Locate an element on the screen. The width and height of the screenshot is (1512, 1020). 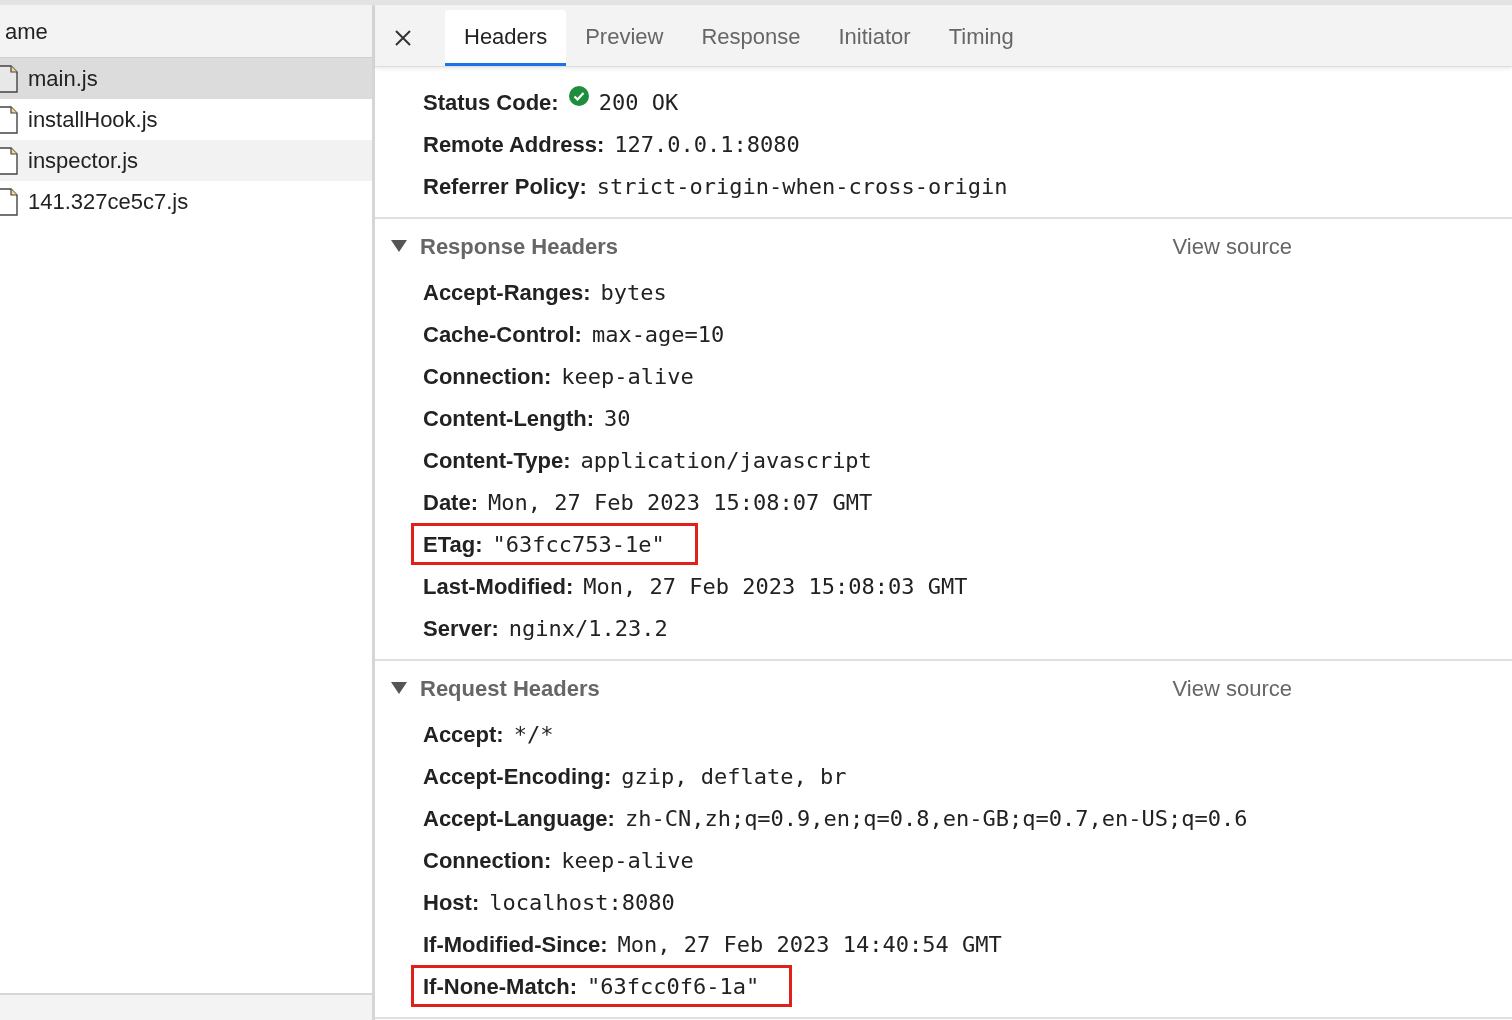
header-value: gzip, deflate, br is located at coordinates (734, 776).